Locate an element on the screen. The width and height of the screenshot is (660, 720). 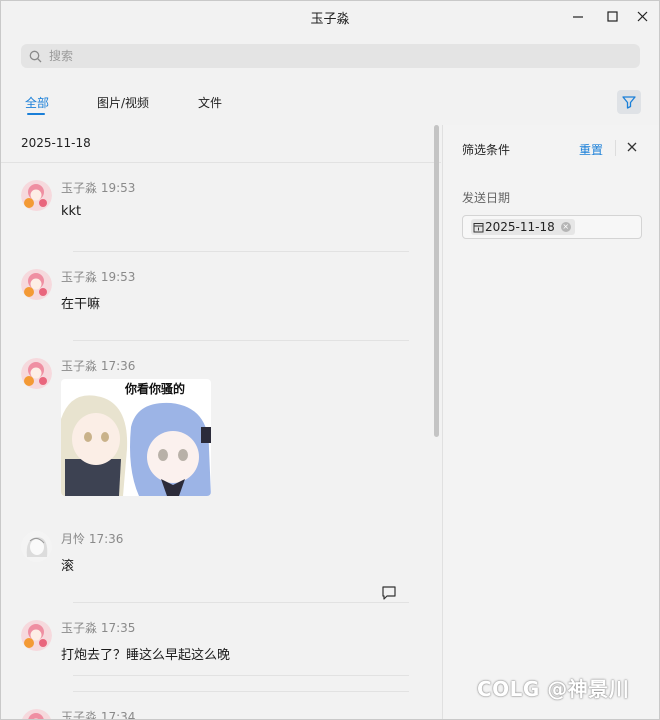
sender-name: 月怜 is located at coordinates (73, 539).